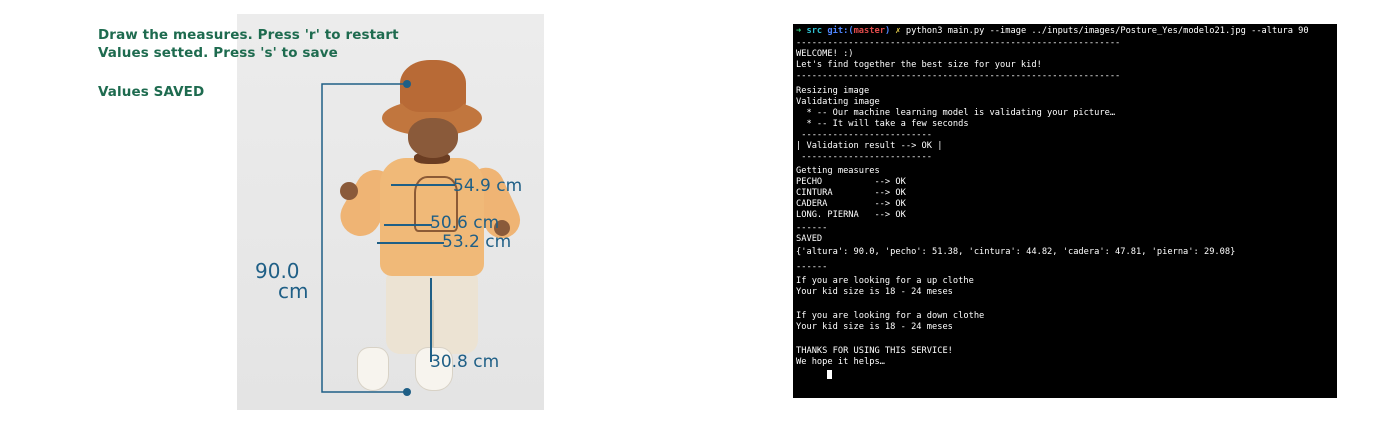 Image resolution: width=1400 pixels, height=425 pixels. What do you see at coordinates (809, 239) in the screenshot?
I see `terminal-line: SAVED` at bounding box center [809, 239].